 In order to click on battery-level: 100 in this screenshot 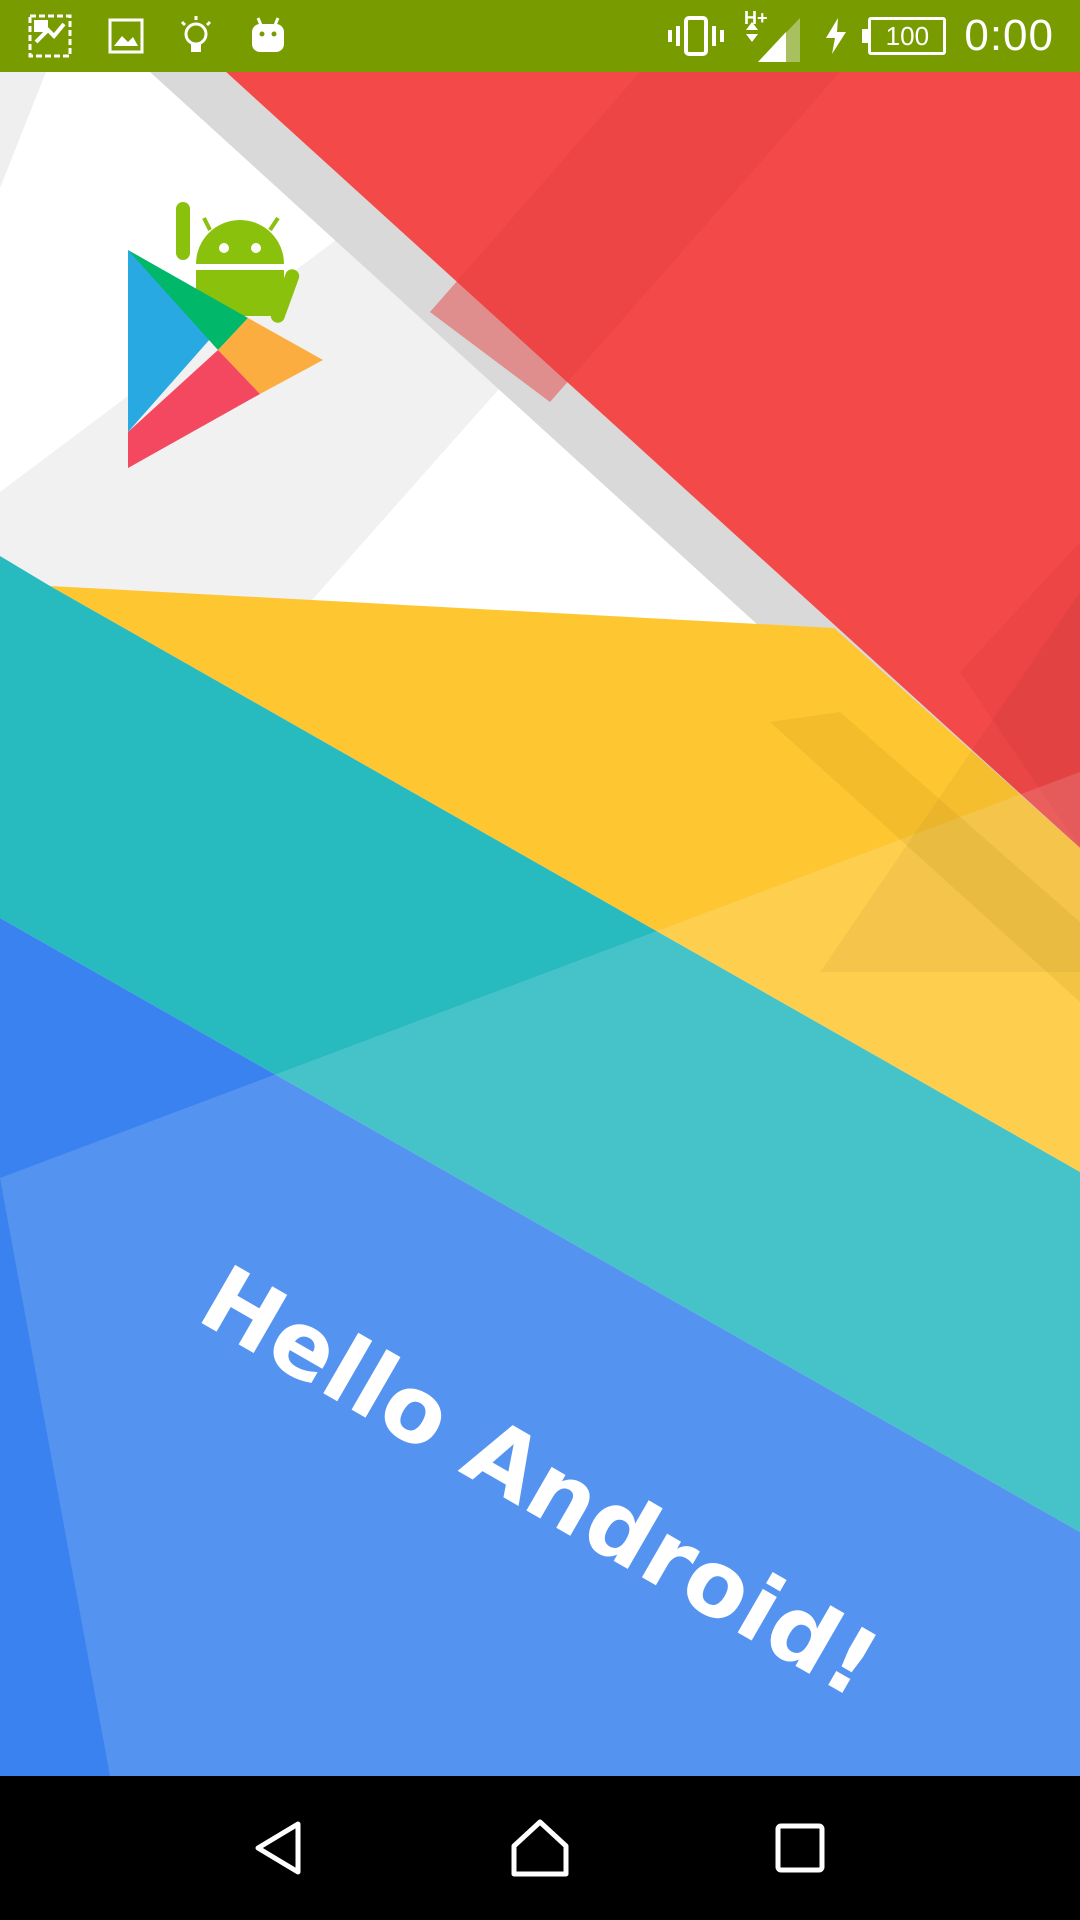, I will do `click(907, 35)`.